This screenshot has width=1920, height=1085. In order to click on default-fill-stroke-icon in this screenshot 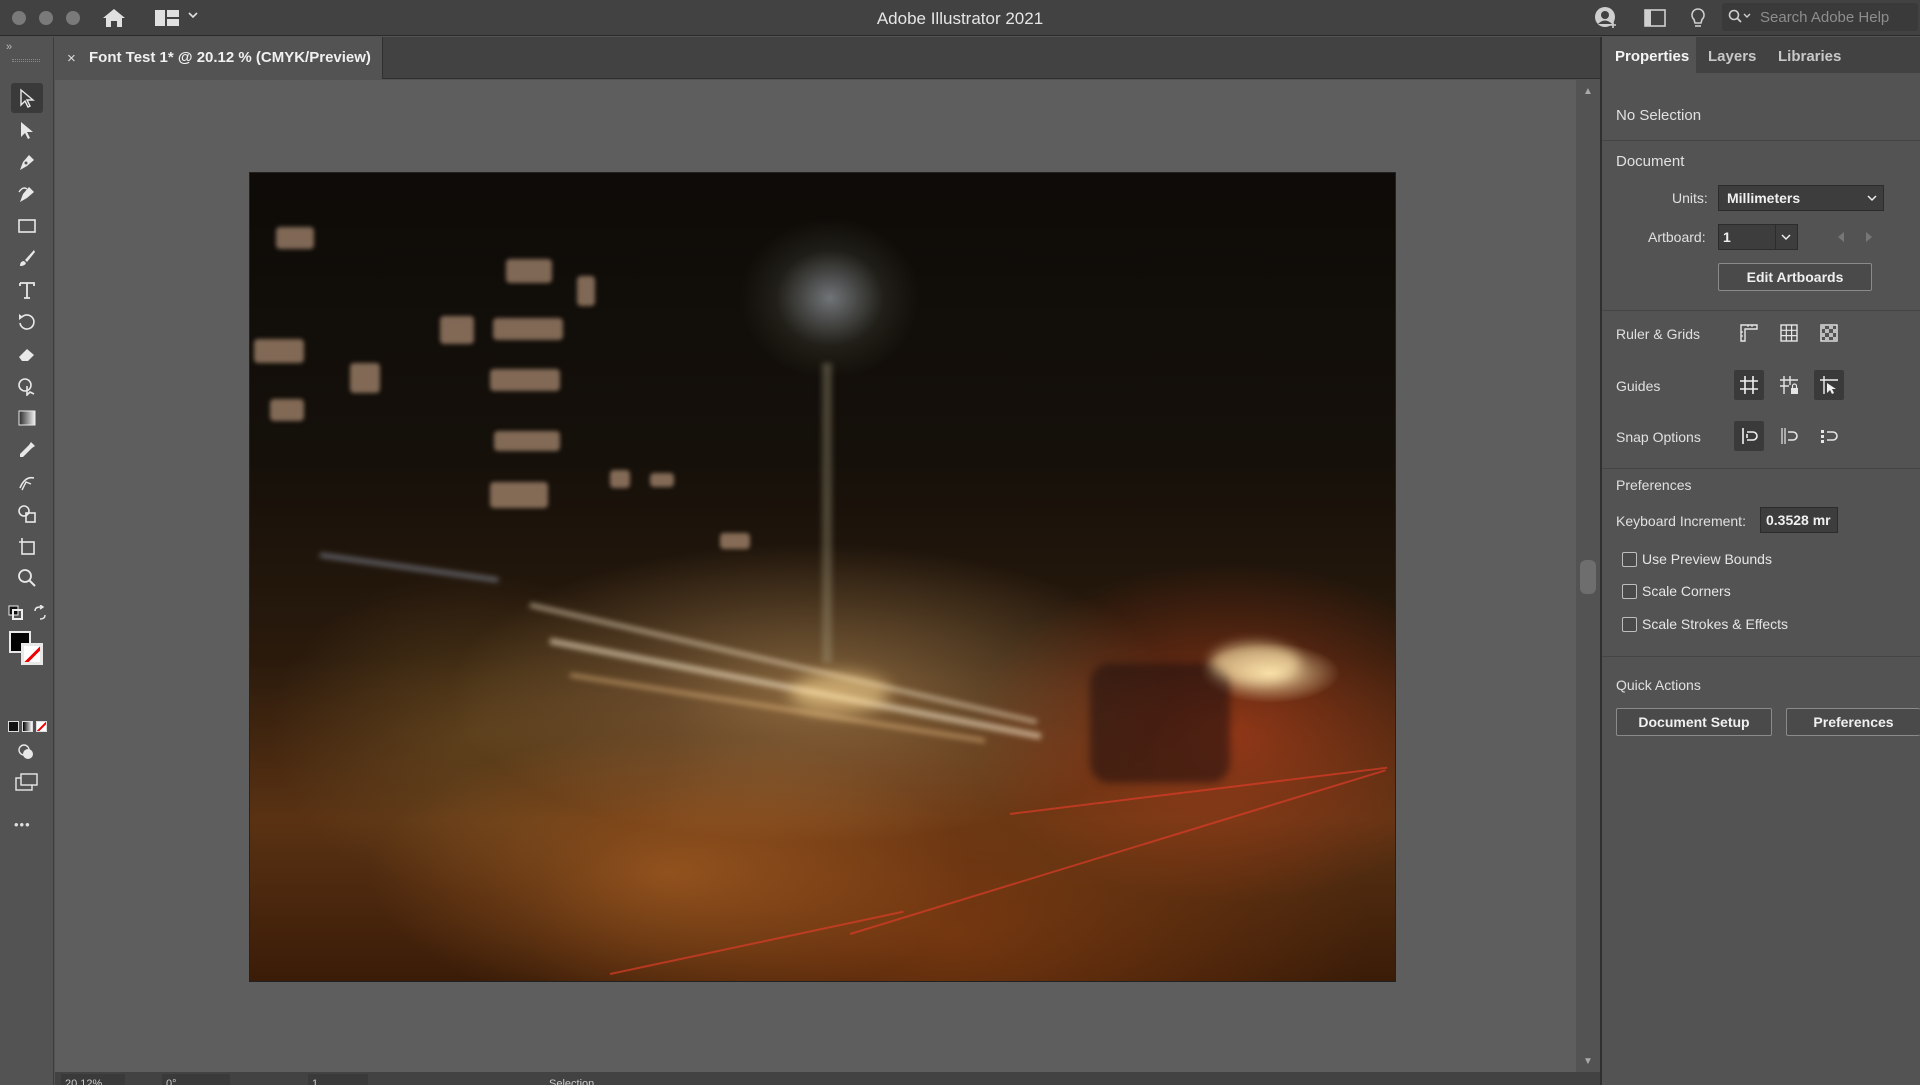, I will do `click(16, 613)`.